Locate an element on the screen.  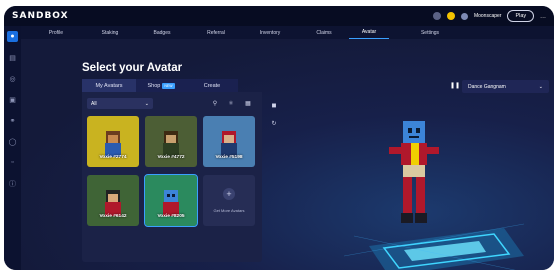
sidebar: ● ▤ ◎ ▣ ⚭ ◯ ▫ ⓘ is located at coordinates (12, 148).